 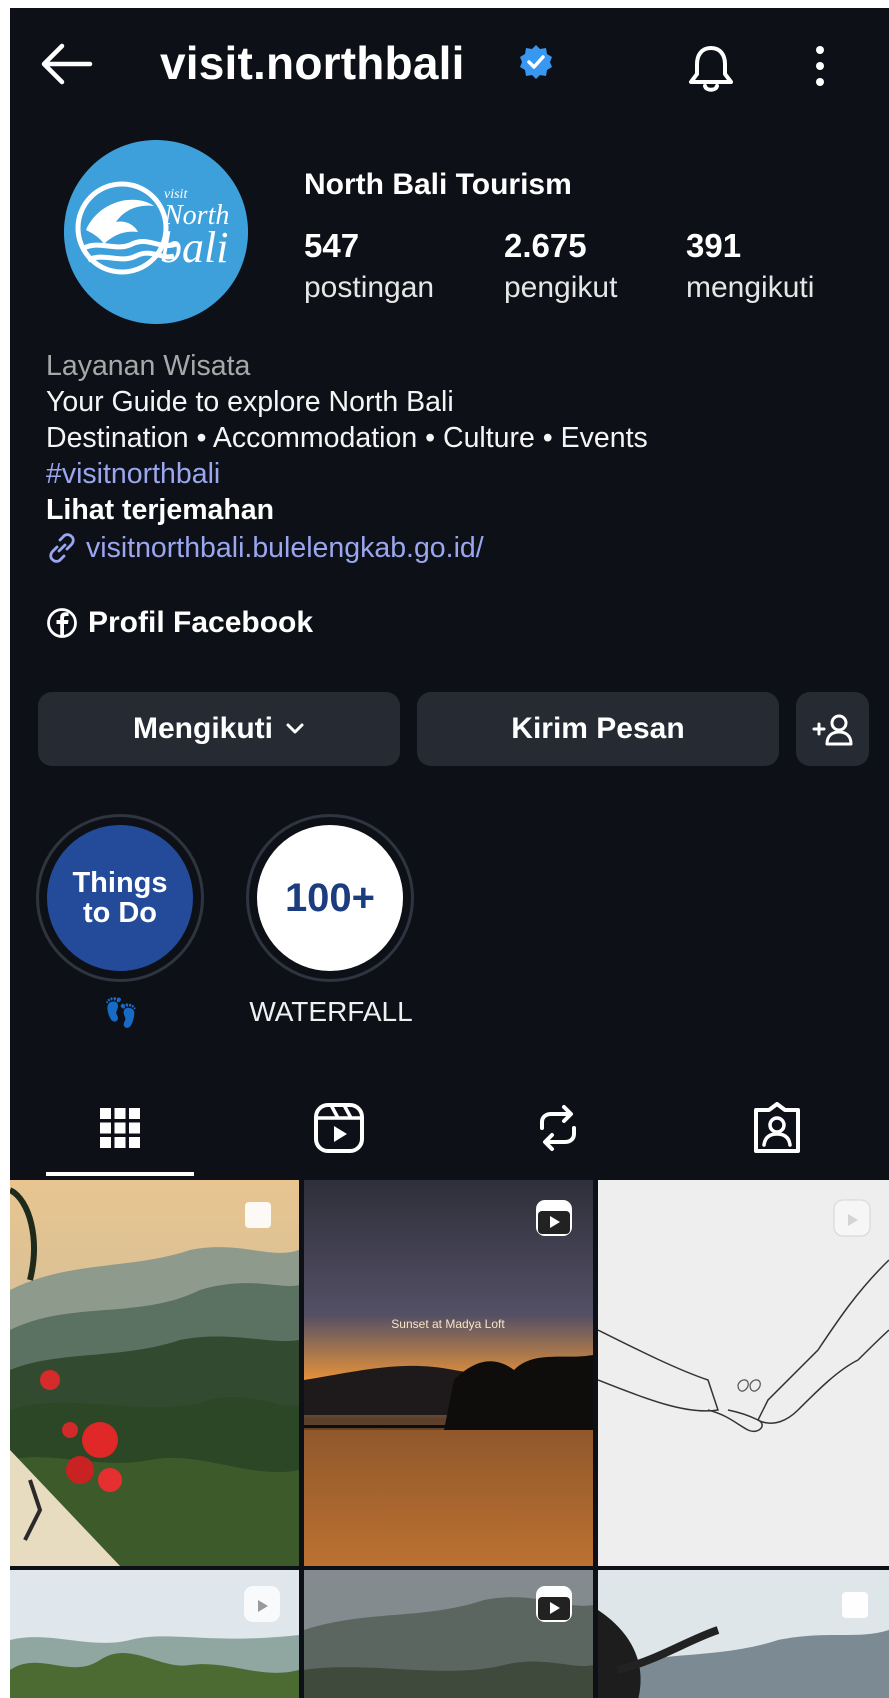 What do you see at coordinates (369, 287) in the screenshot?
I see `stat-posts-label: postingan` at bounding box center [369, 287].